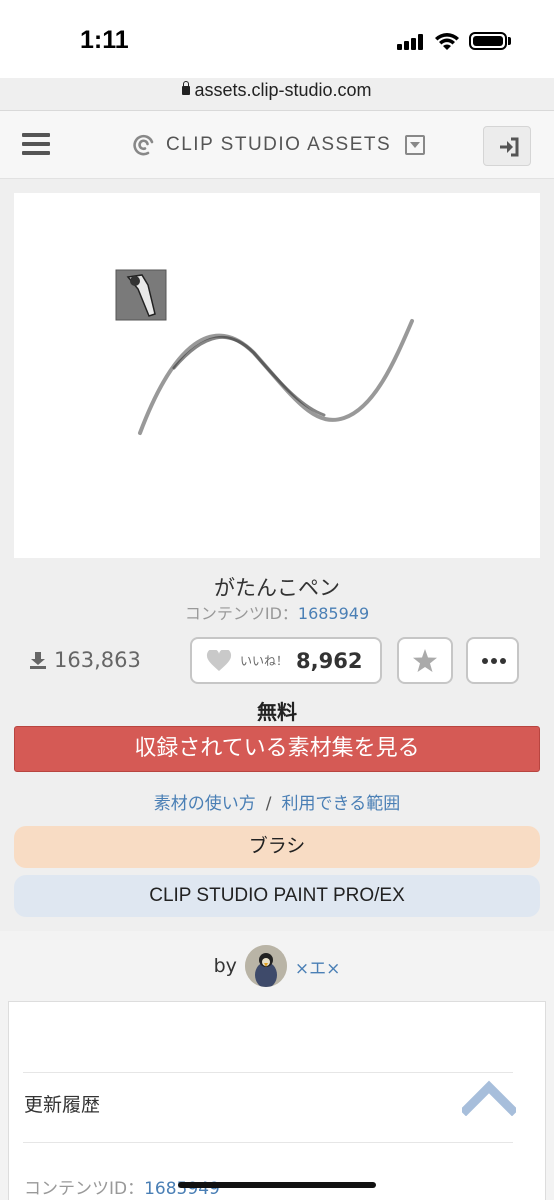  Describe the element at coordinates (241, 613) in the screenshot. I see `content-id-label: コンテンツID：` at that location.